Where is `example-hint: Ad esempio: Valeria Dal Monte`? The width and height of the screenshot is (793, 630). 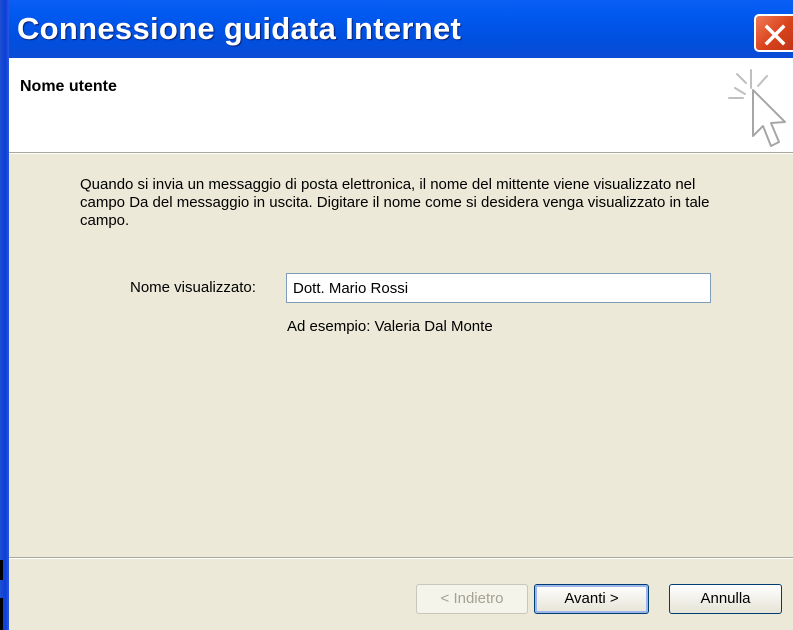
example-hint: Ad esempio: Valeria Dal Monte is located at coordinates (390, 326).